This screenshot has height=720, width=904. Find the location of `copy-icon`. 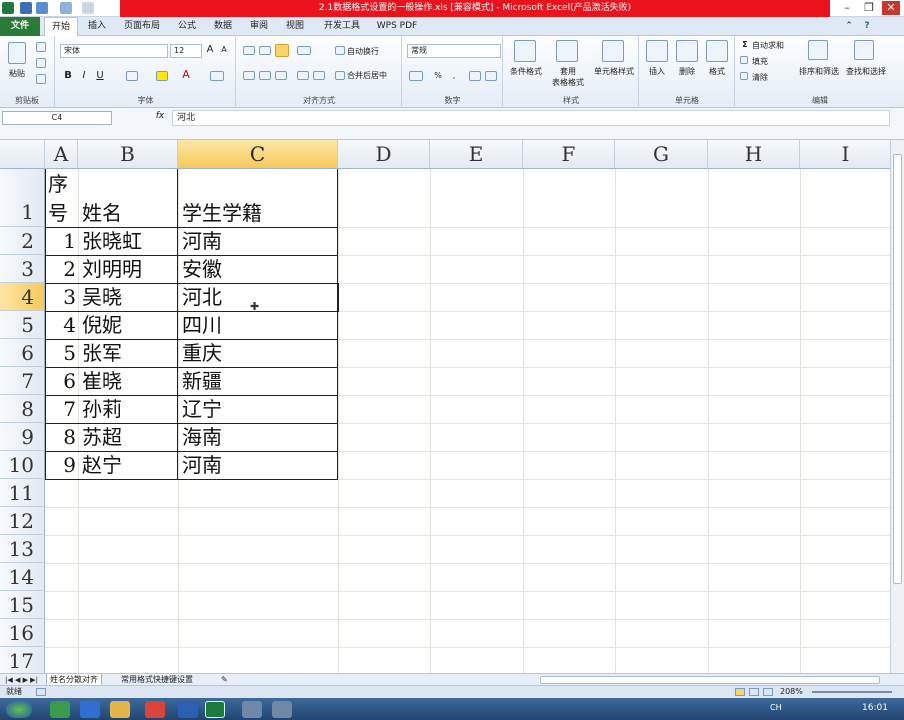

copy-icon is located at coordinates (41, 63).